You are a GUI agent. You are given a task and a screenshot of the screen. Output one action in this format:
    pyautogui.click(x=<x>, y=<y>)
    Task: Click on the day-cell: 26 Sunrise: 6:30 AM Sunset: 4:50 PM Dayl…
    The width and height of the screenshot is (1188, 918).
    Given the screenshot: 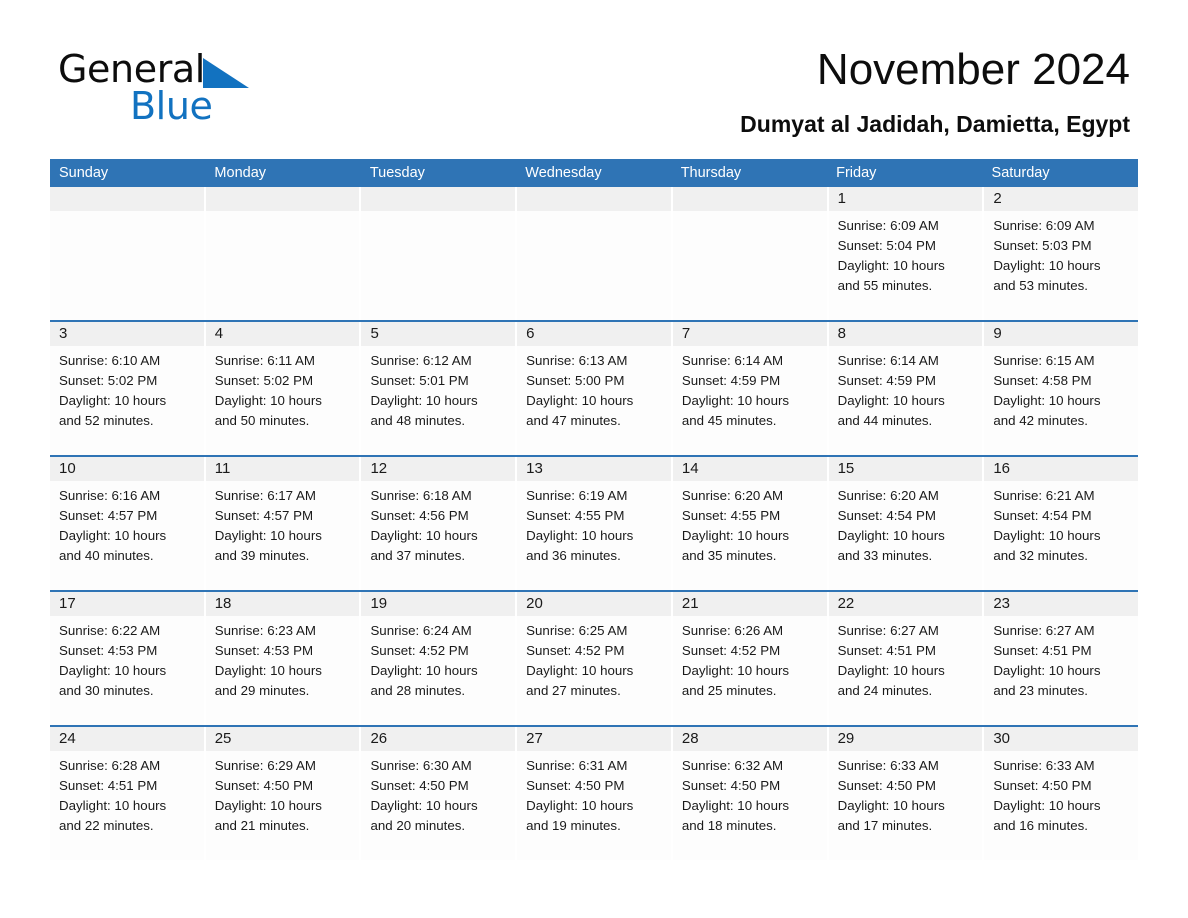 What is the action you would take?
    pyautogui.click(x=438, y=793)
    